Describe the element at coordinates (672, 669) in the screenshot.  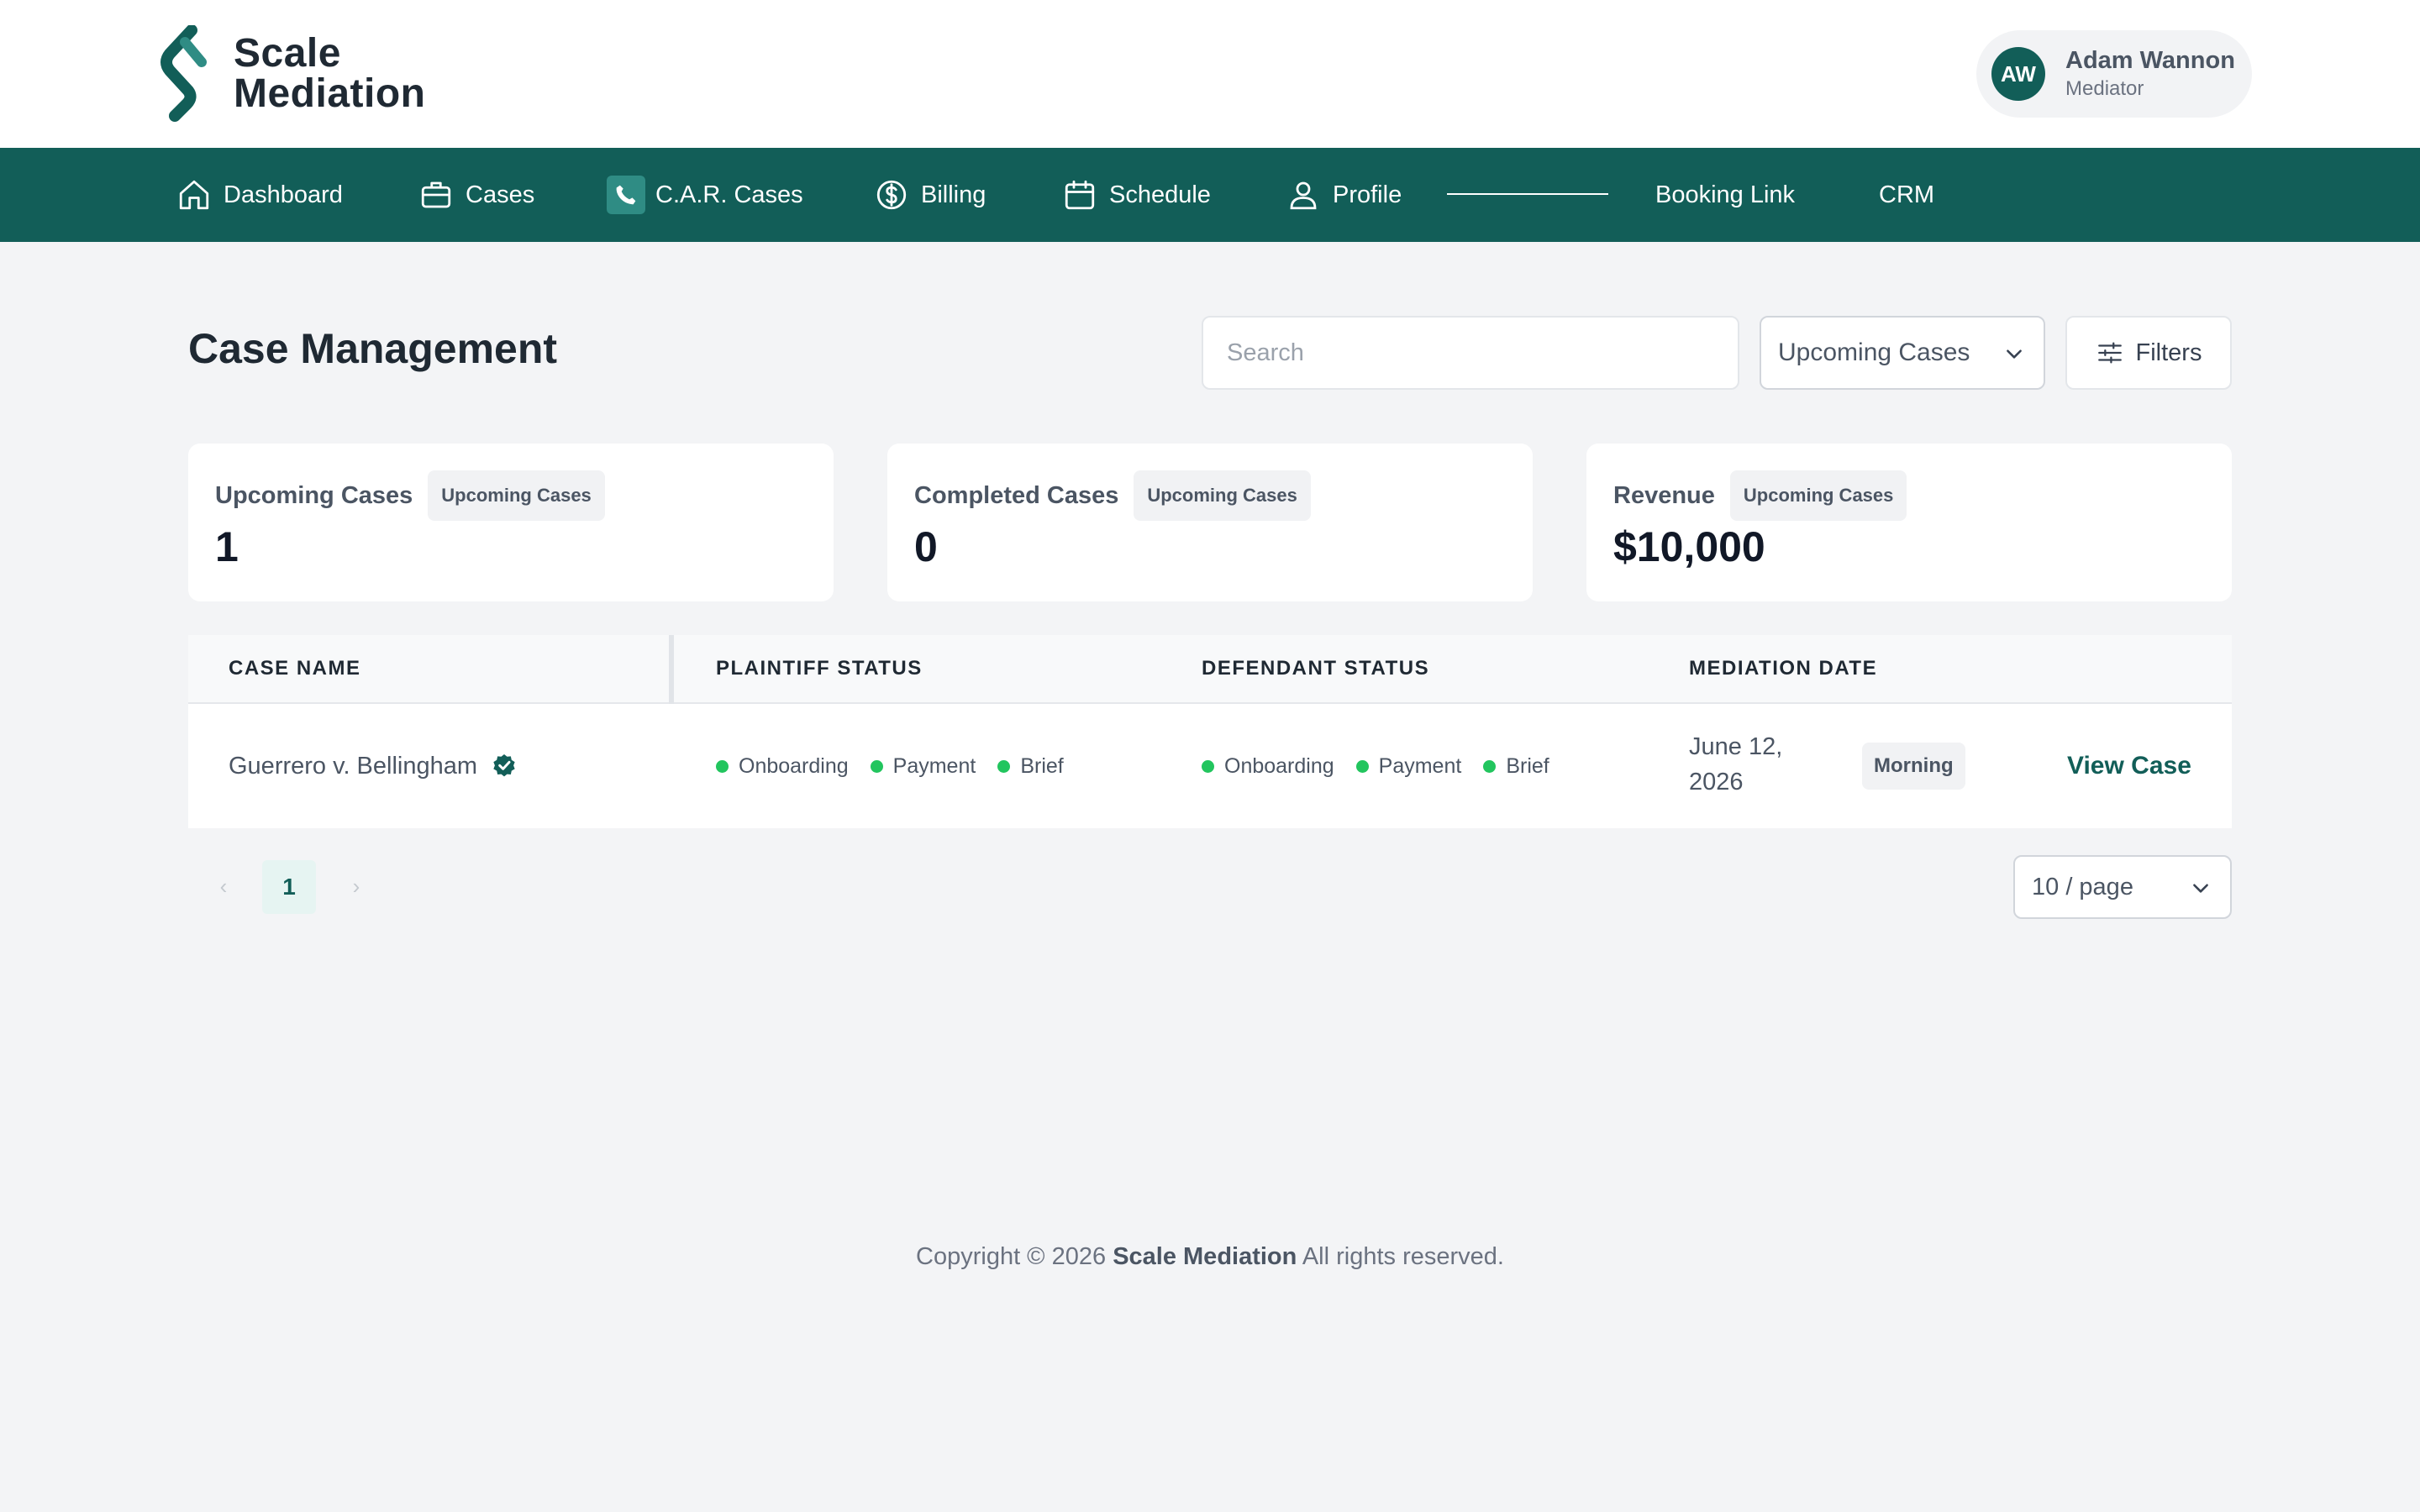
I see `column-resize-handle` at that location.